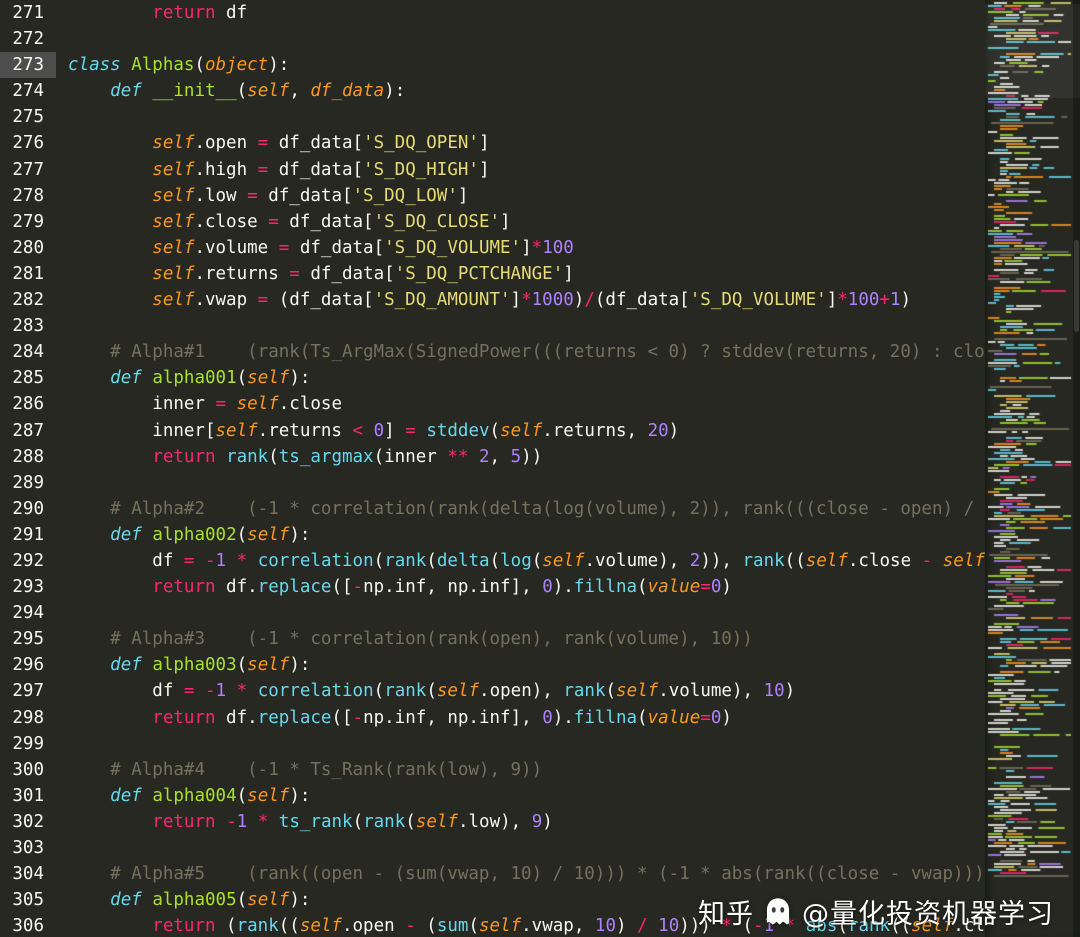 This screenshot has width=1080, height=937. Describe the element at coordinates (28, 639) in the screenshot. I see `line-number: 295` at that location.